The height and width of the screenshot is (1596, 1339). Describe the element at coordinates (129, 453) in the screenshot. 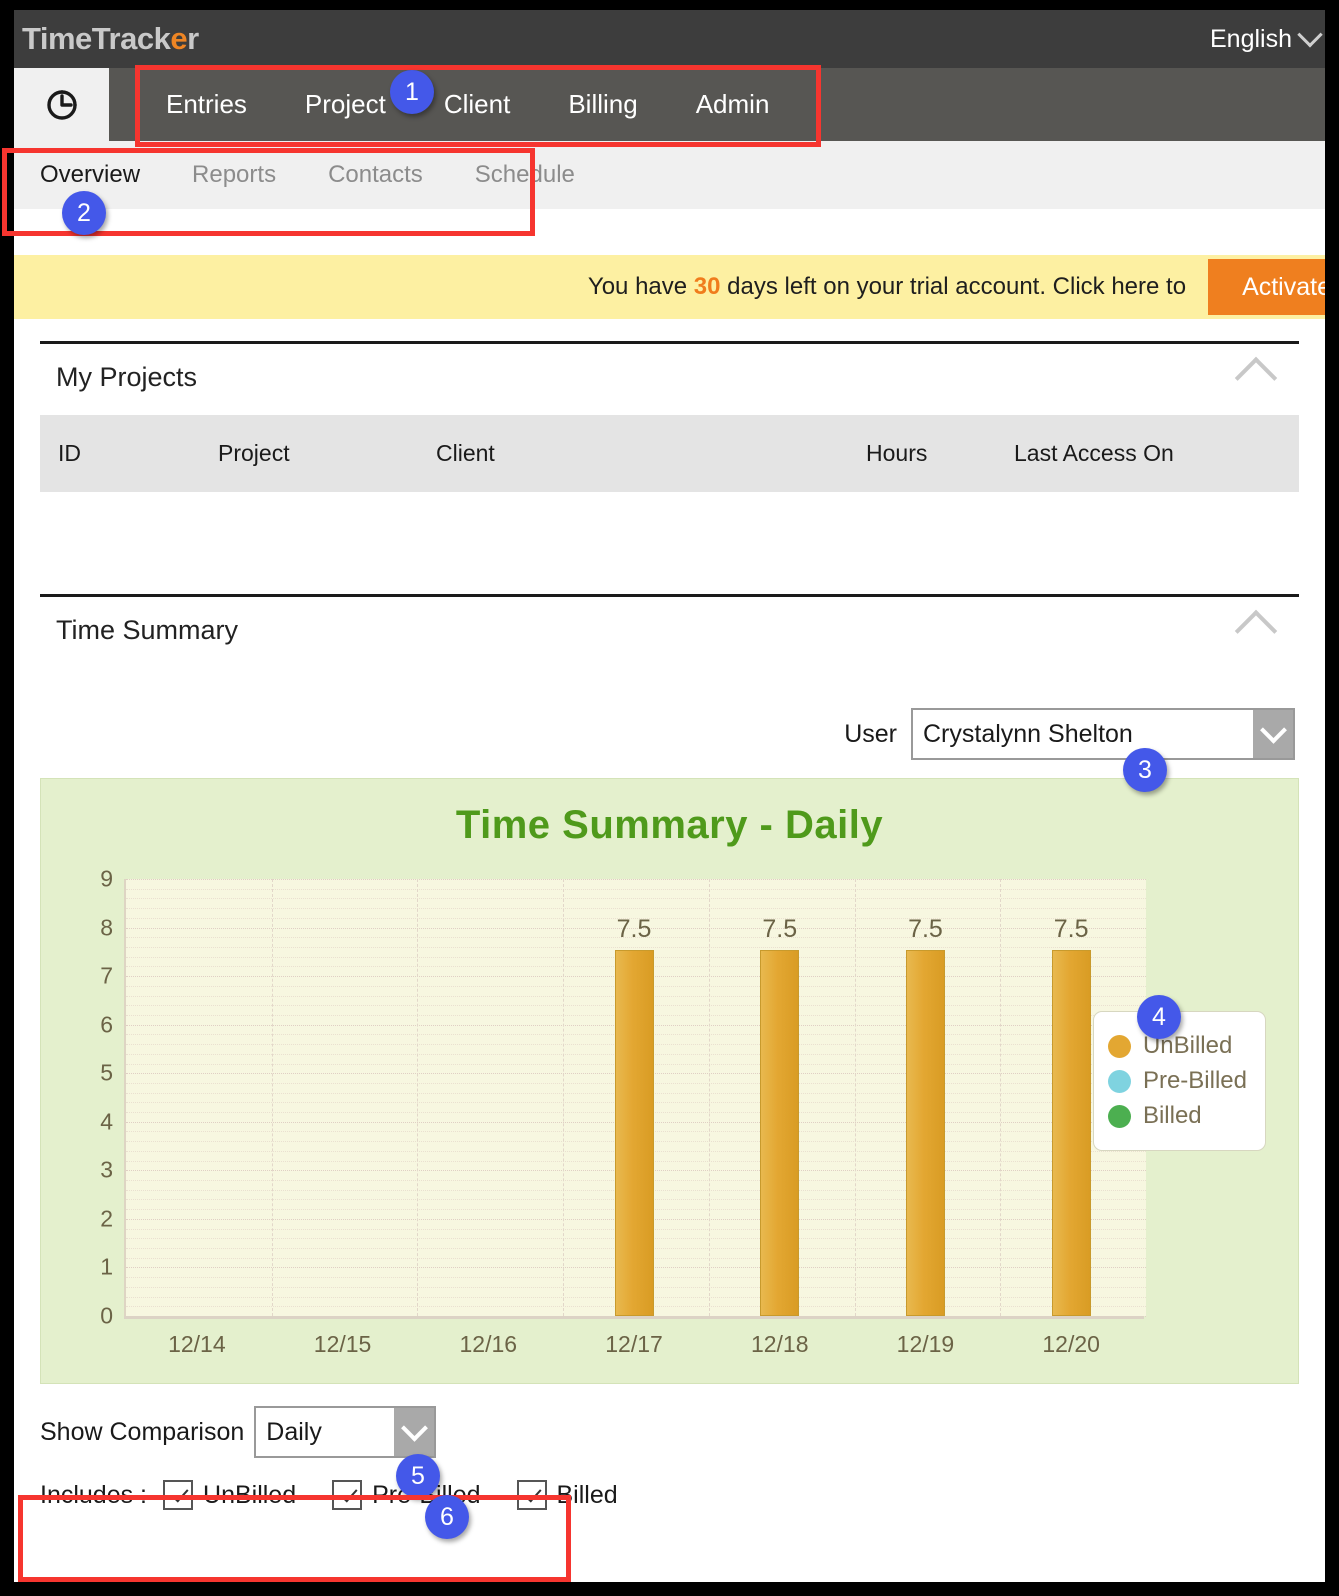

I see `column-header-id: ID` at that location.